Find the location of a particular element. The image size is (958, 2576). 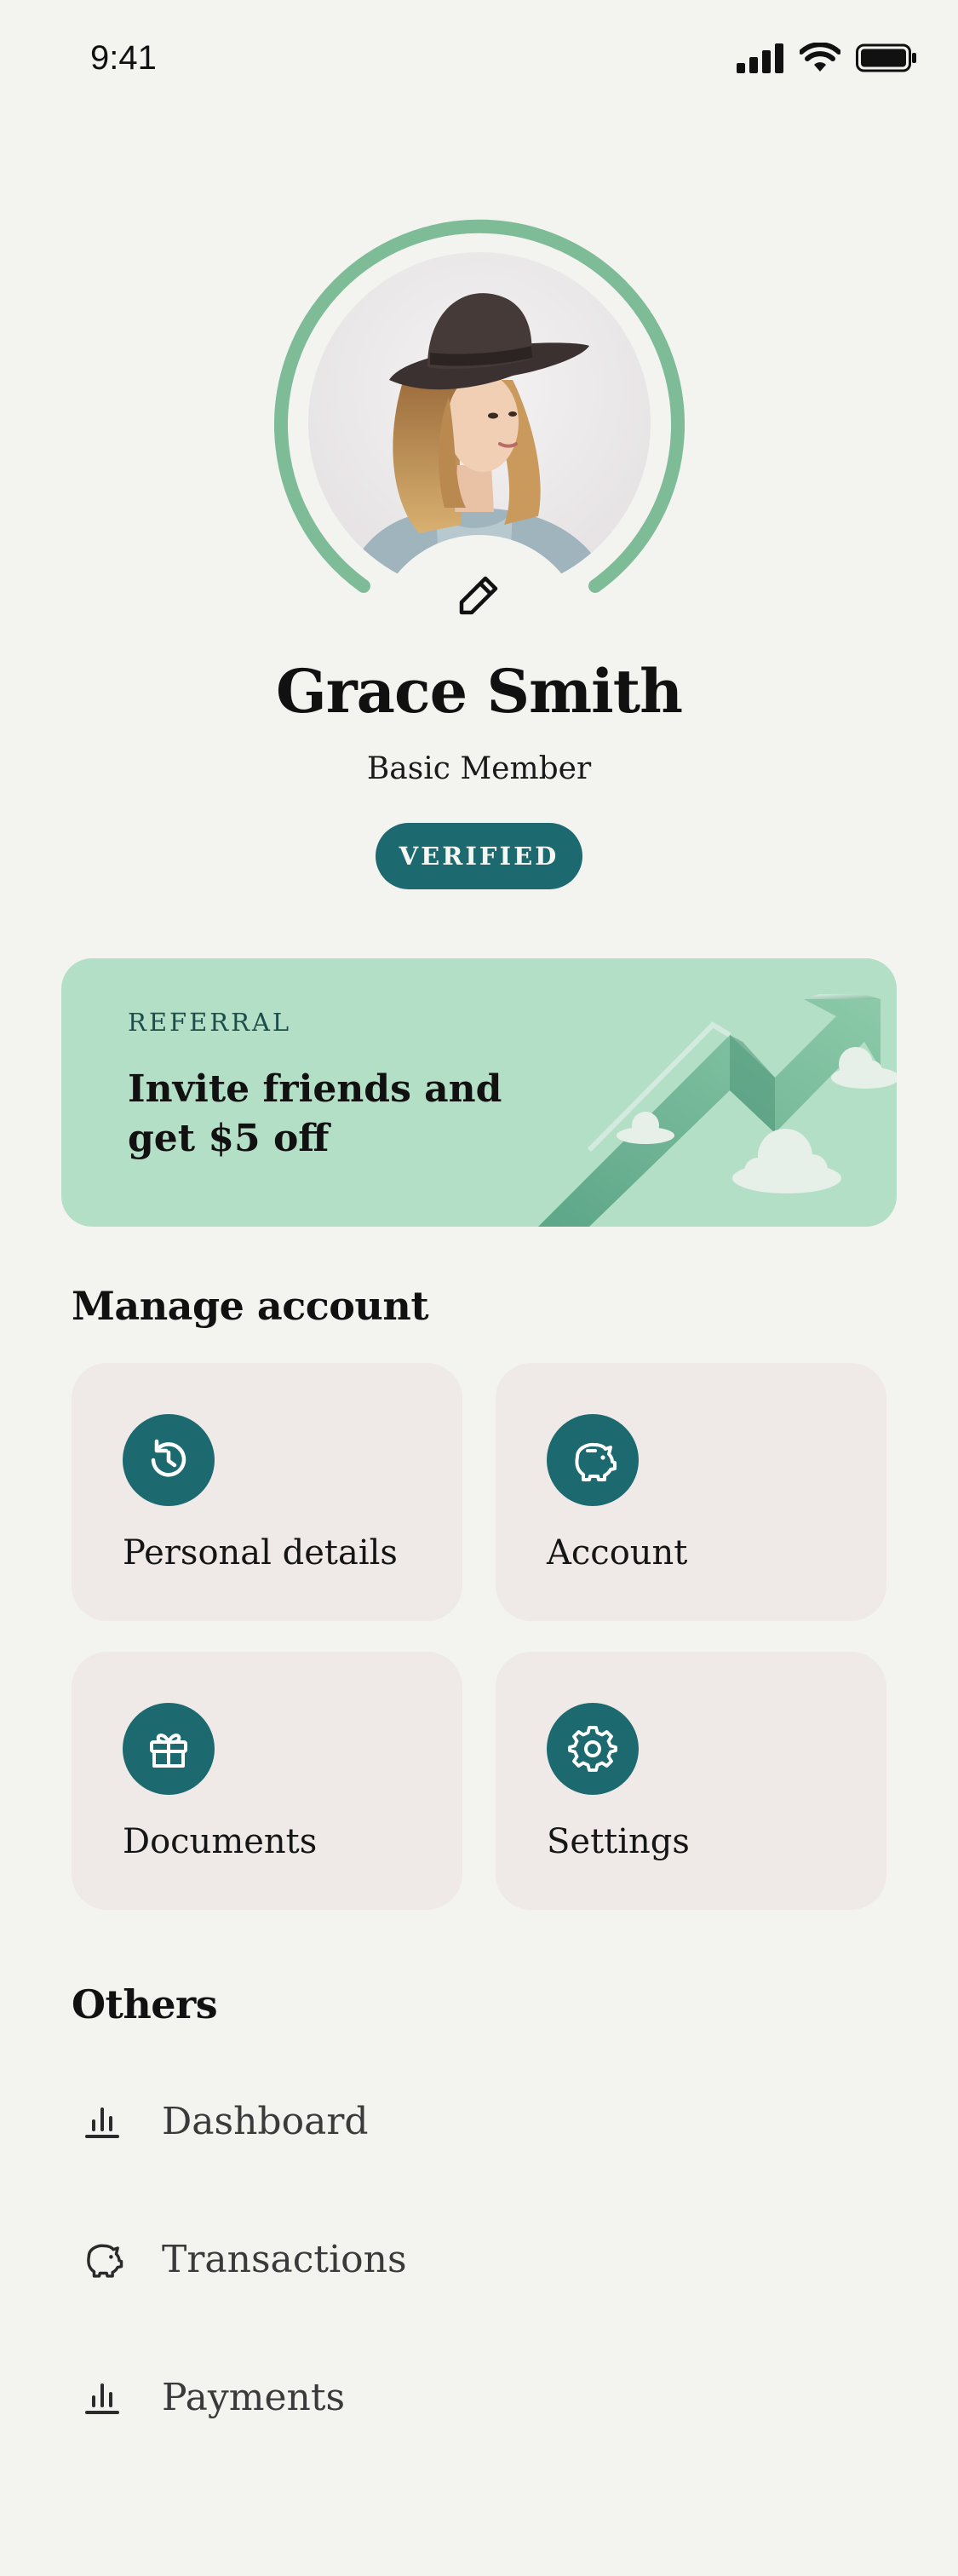

tile-label: Account is located at coordinates (617, 1553).